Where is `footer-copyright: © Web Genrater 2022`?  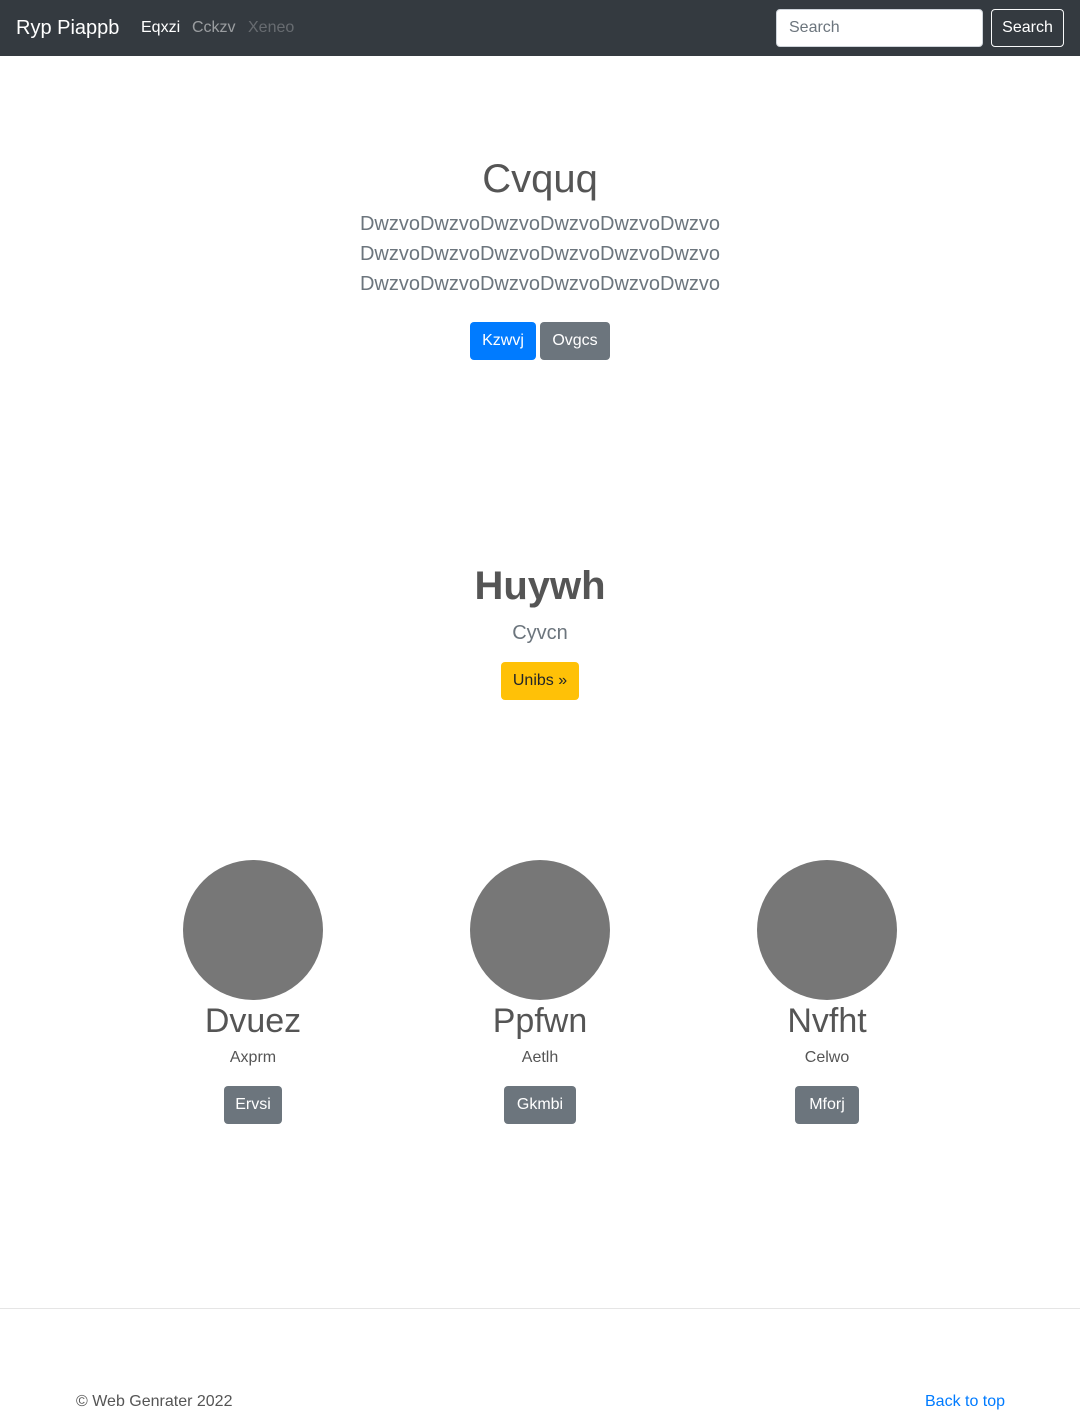 footer-copyright: © Web Genrater 2022 is located at coordinates (154, 1401).